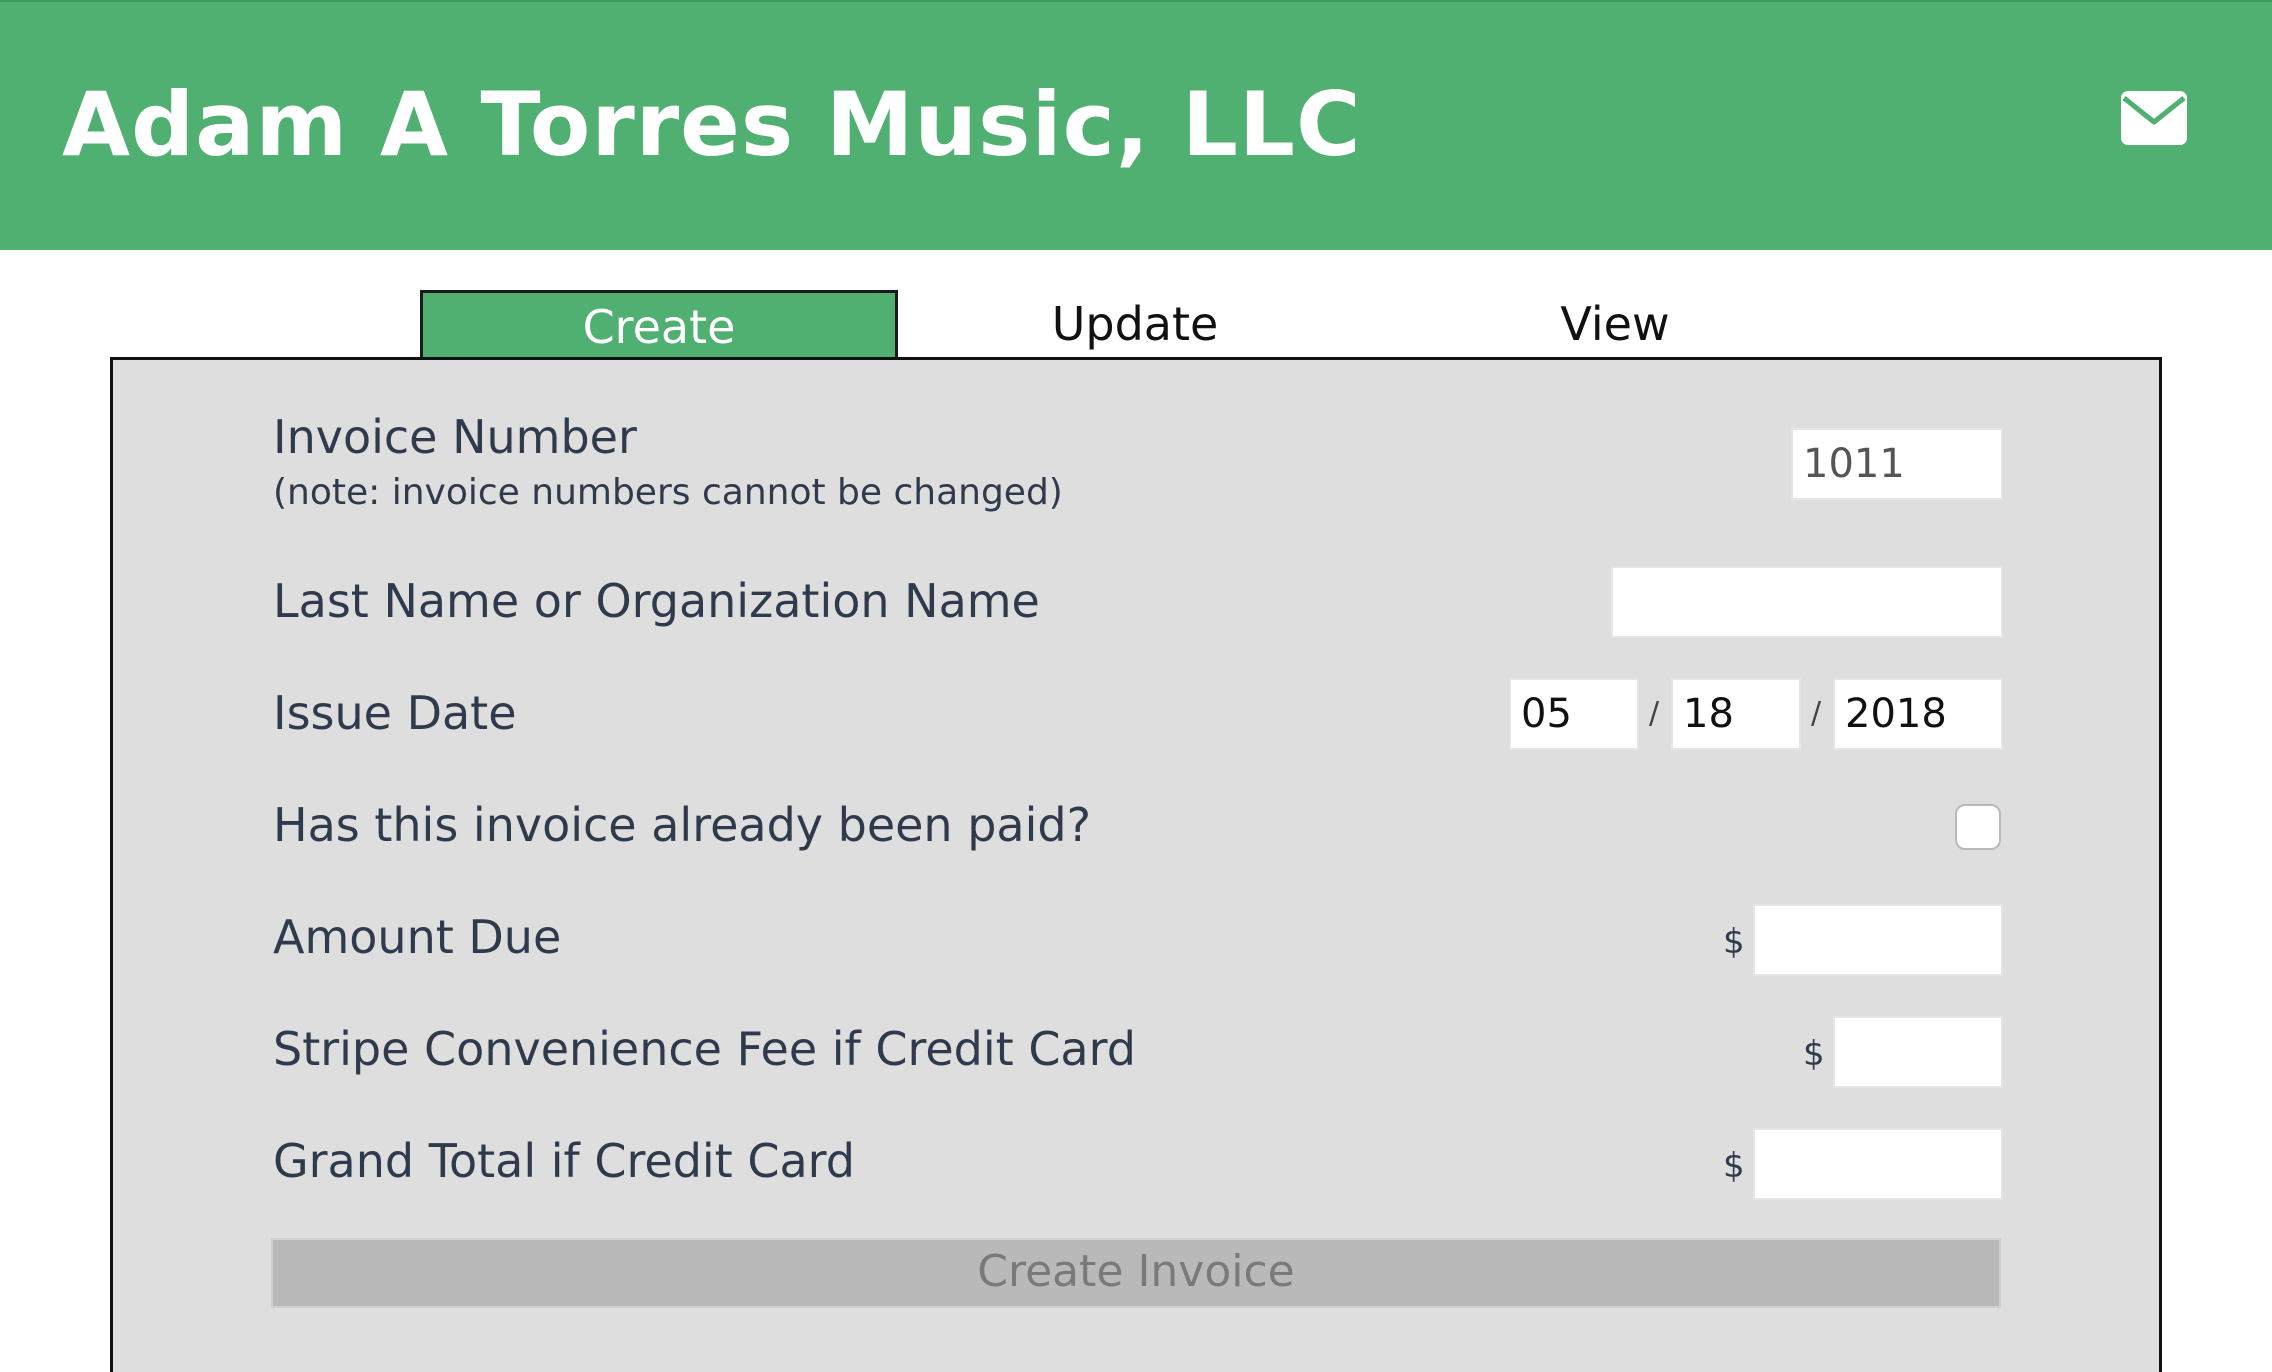  What do you see at coordinates (1574, 714) in the screenshot?
I see `issue-date-month-field` at bounding box center [1574, 714].